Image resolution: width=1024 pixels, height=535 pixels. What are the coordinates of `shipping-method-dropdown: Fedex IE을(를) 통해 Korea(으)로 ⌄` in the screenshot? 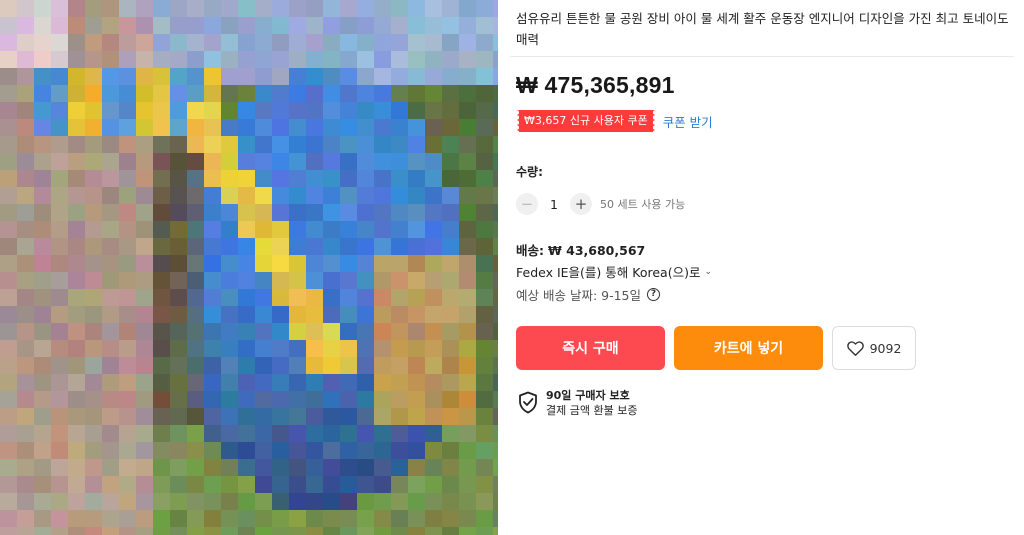 It's located at (614, 271).